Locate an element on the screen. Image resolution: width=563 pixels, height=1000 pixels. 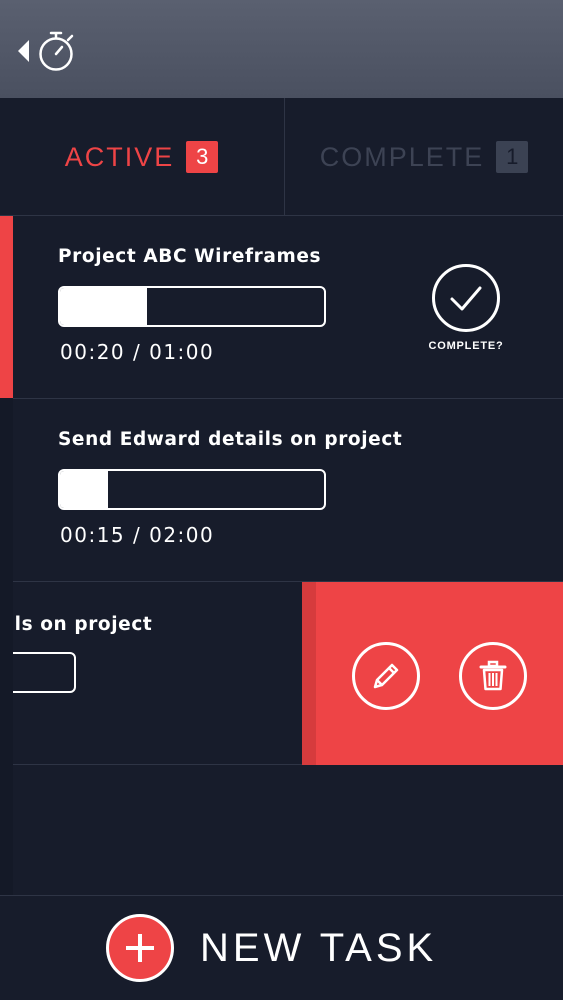
pencil-icon is located at coordinates (386, 676).